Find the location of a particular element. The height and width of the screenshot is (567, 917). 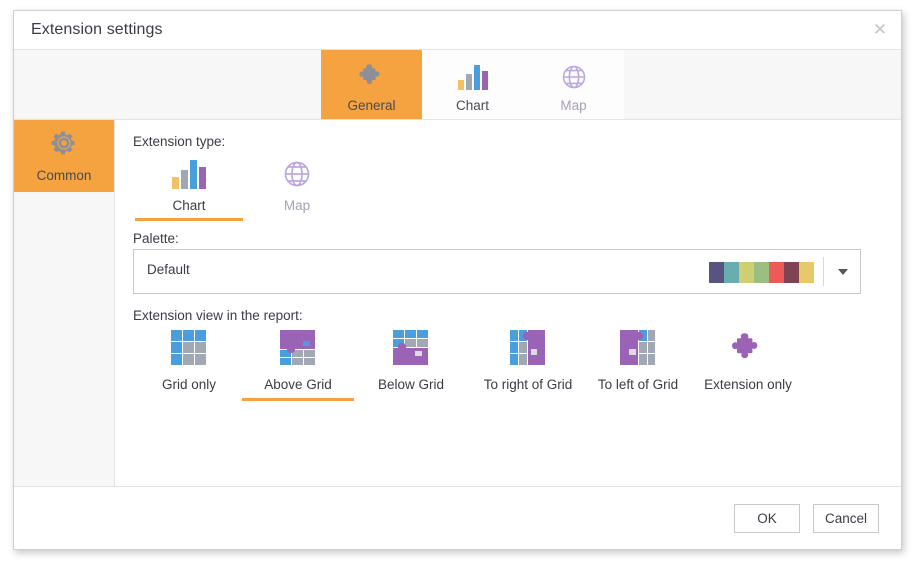

option-label: Grid only is located at coordinates (189, 384).